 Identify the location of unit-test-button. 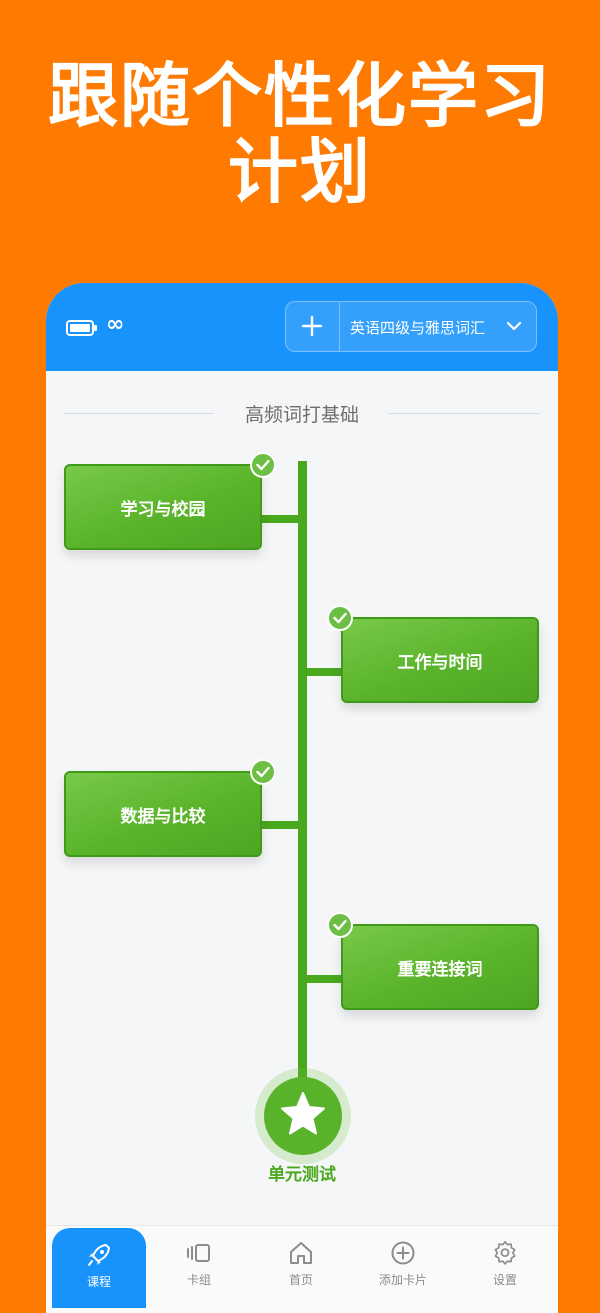
(303, 1116).